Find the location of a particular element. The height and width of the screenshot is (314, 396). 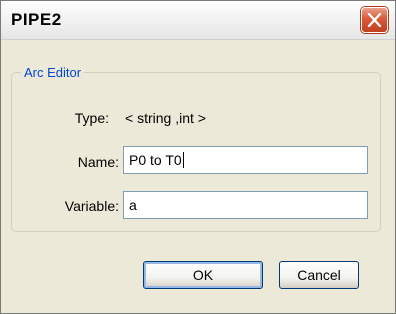

type-label: Type: is located at coordinates (91, 118).